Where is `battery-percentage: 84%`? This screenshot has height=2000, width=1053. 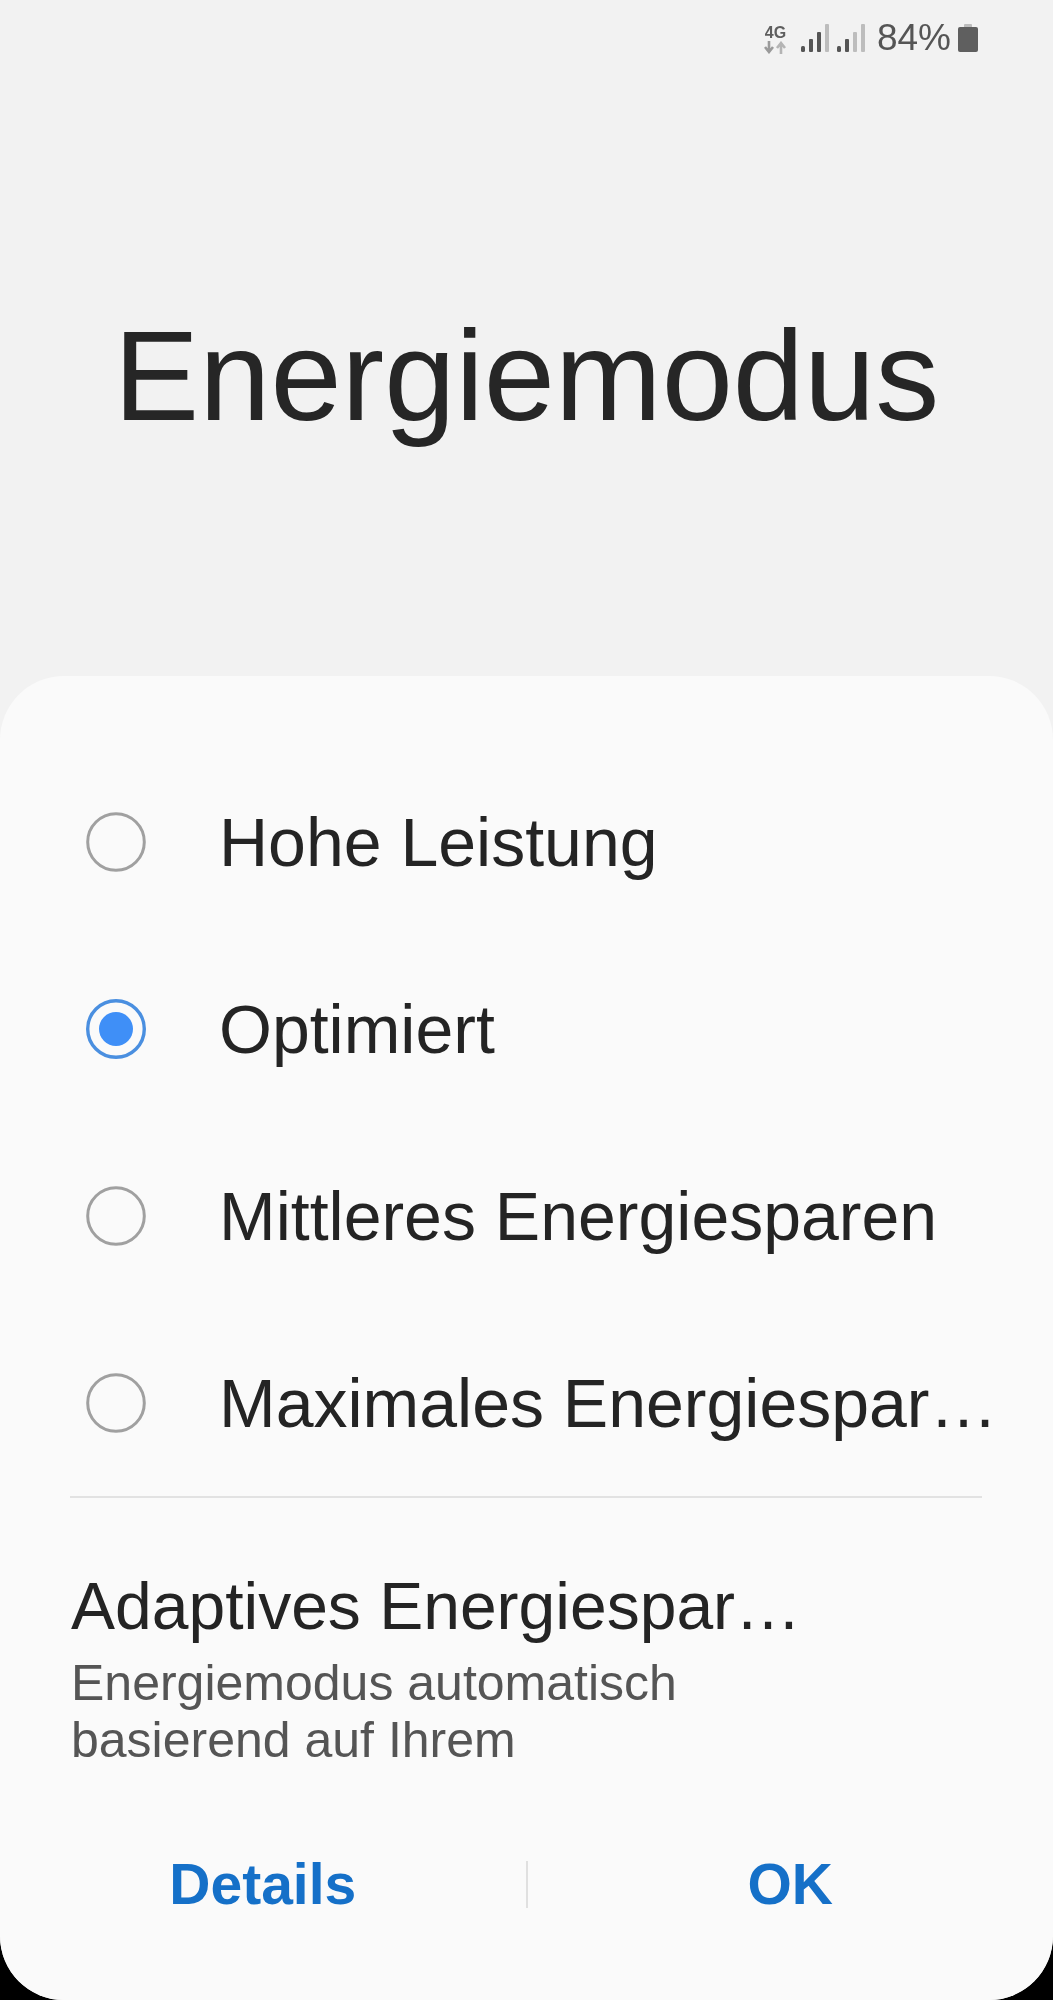
battery-percentage: 84% is located at coordinates (913, 37).